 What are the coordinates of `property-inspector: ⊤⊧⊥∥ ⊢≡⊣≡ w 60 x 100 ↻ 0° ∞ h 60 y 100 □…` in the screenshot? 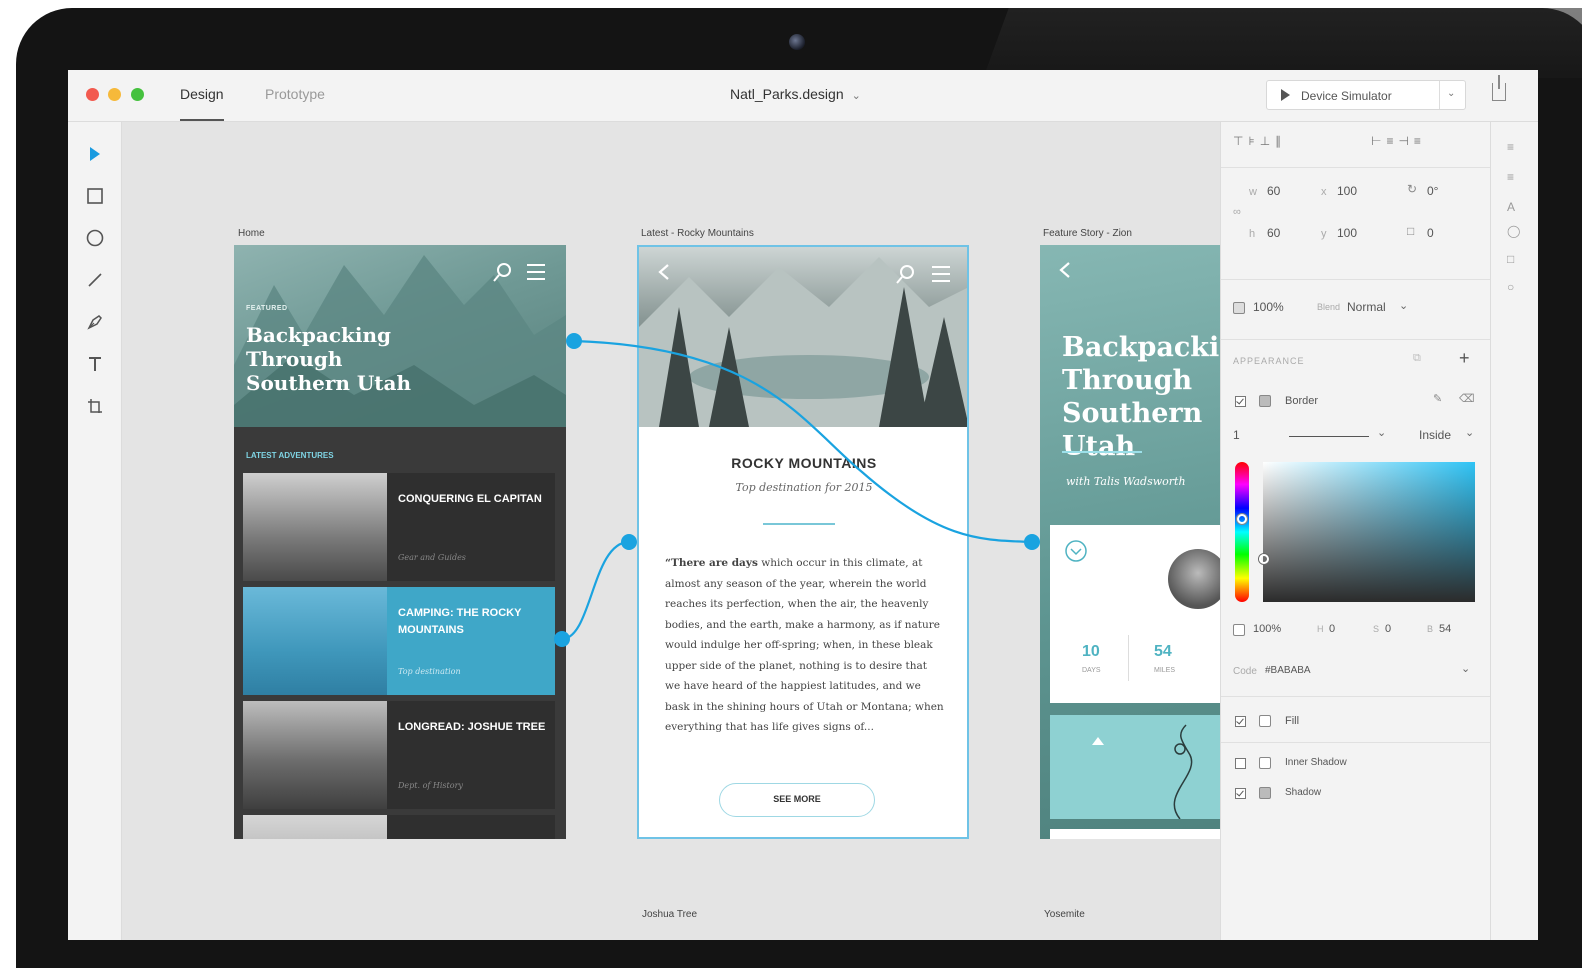 It's located at (1355, 531).